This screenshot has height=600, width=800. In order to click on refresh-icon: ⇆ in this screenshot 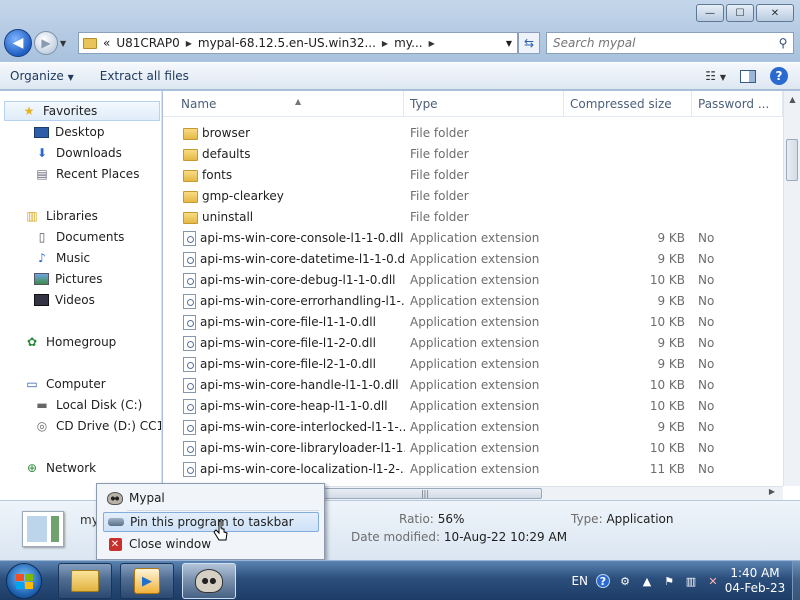, I will do `click(529, 43)`.